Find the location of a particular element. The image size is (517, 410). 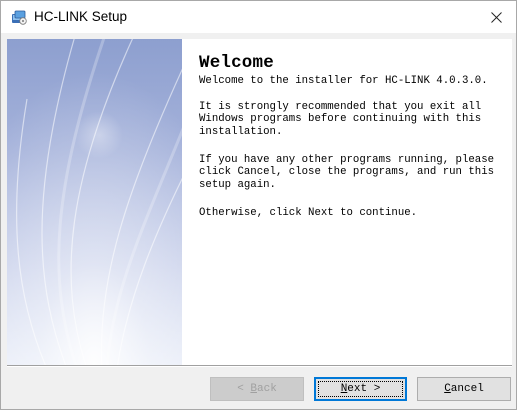

next-suffix: ext > is located at coordinates (364, 389).